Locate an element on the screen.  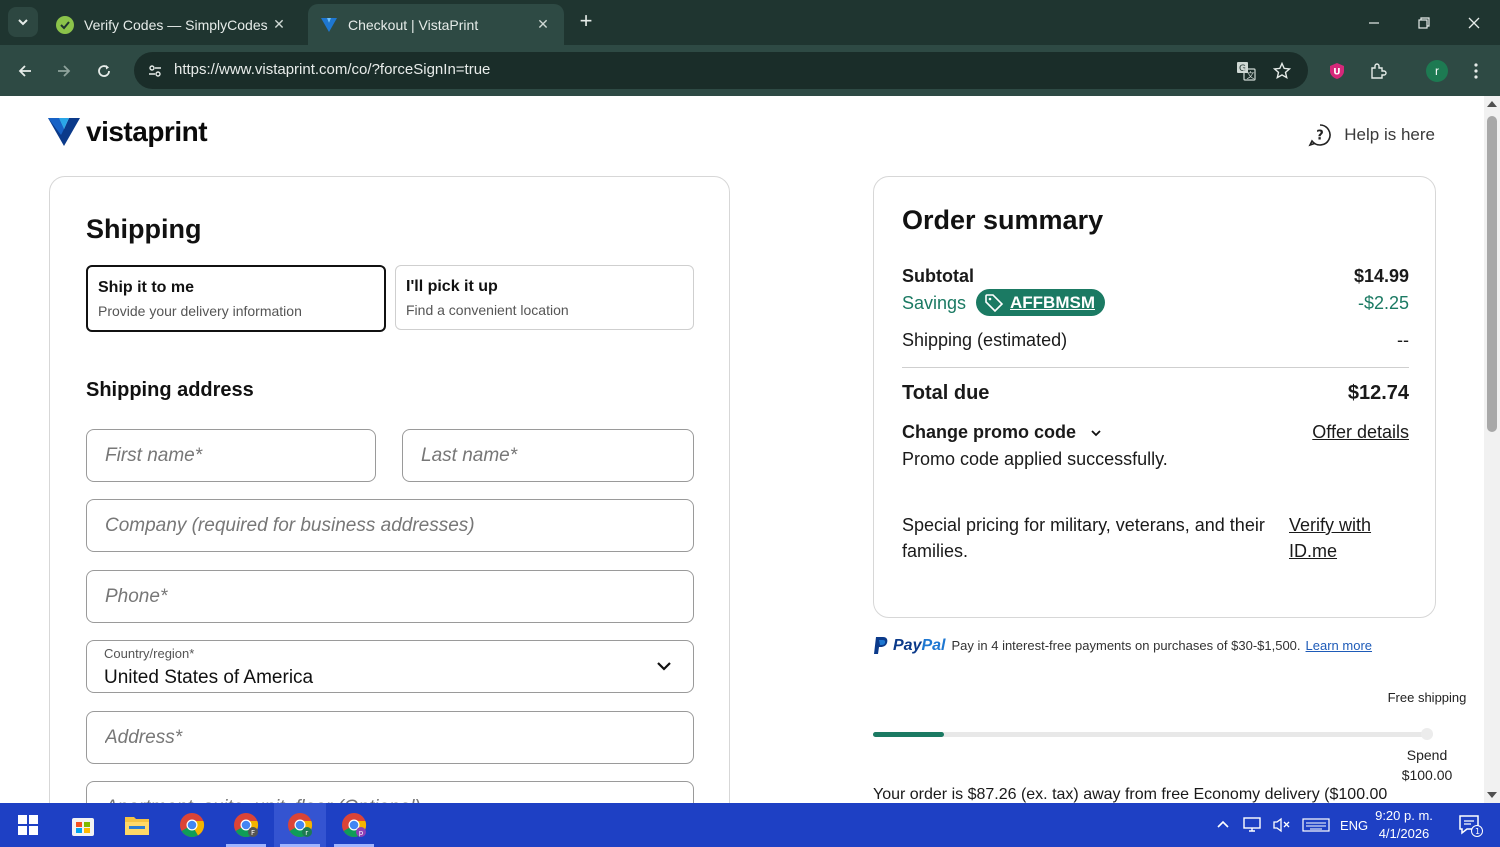
microsoft-store-app is located at coordinates (83, 825).